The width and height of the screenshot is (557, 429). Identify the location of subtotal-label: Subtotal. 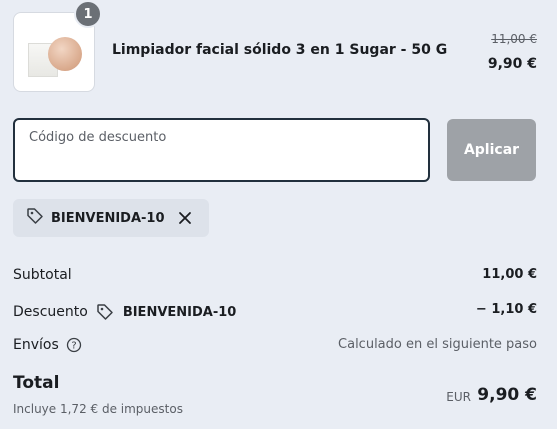
(42, 275).